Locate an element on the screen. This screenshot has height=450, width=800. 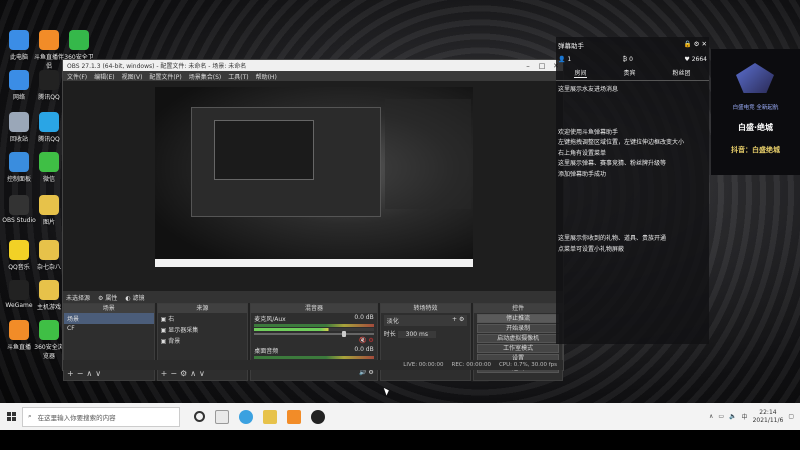
virtual-camera-button: 启动虚拟摄像机 is located at coordinates (518, 338).